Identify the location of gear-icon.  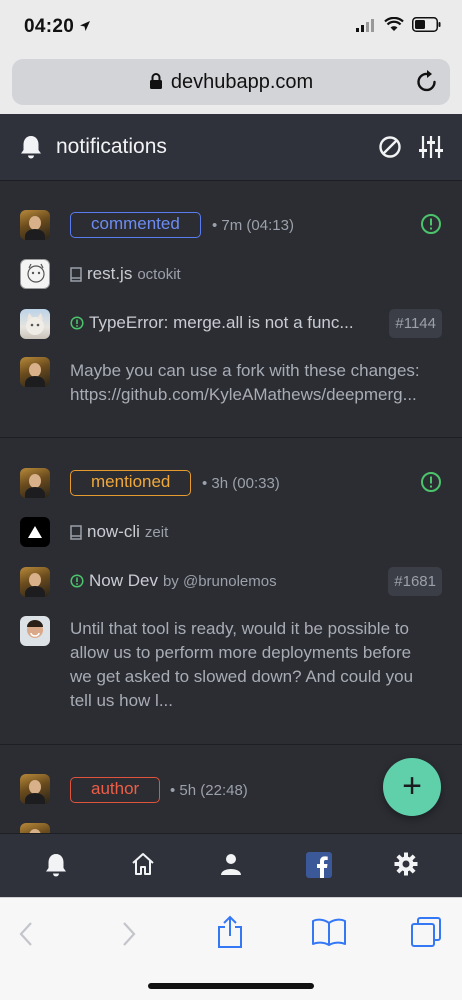
(406, 864).